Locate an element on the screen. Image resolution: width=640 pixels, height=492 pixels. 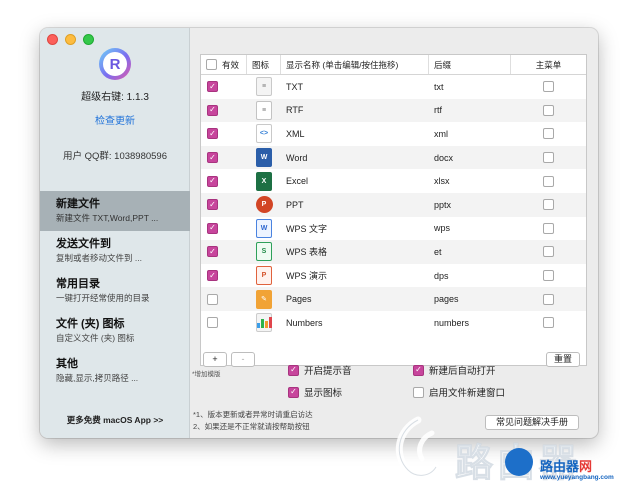
icon-cell: ✎ is located at coordinates (264, 299).